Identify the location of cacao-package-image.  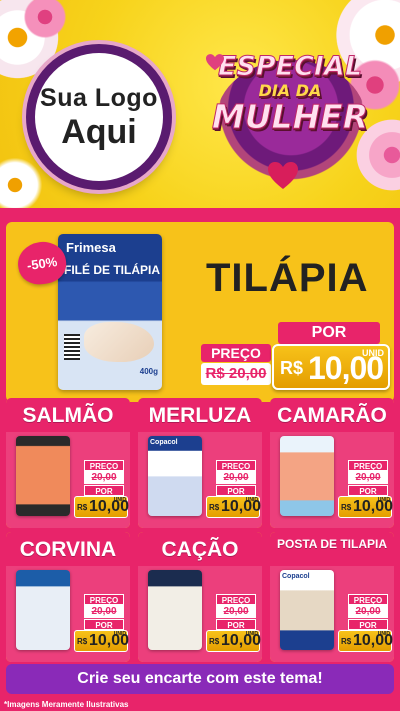
(175, 610).